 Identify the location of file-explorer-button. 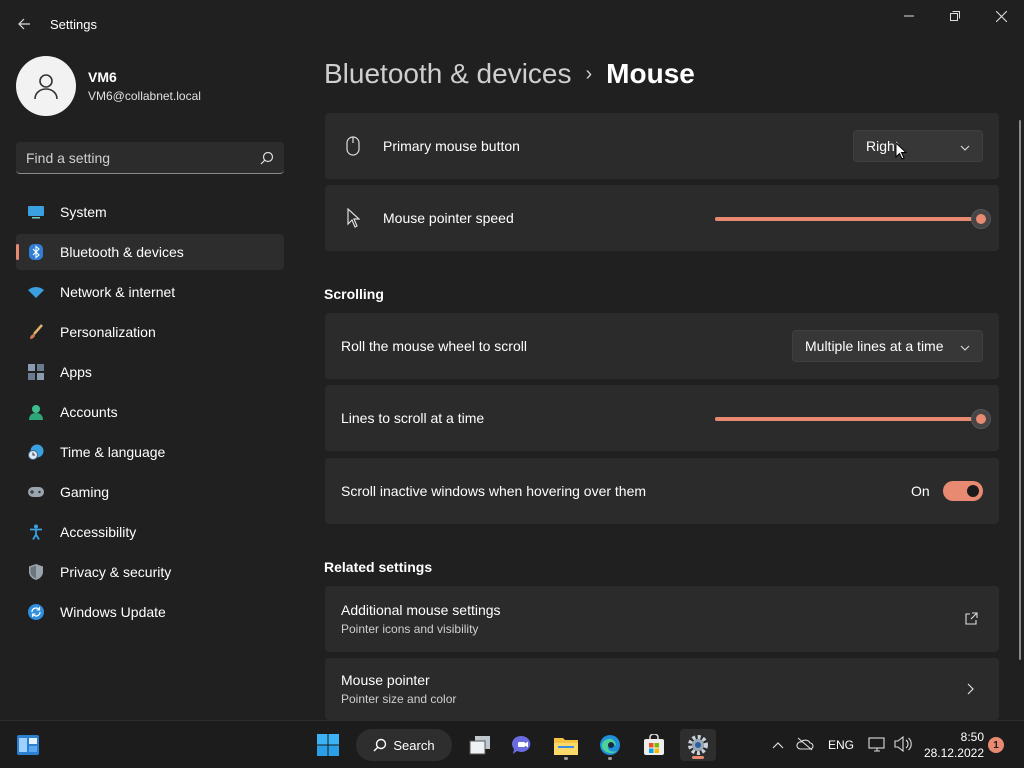
(566, 745).